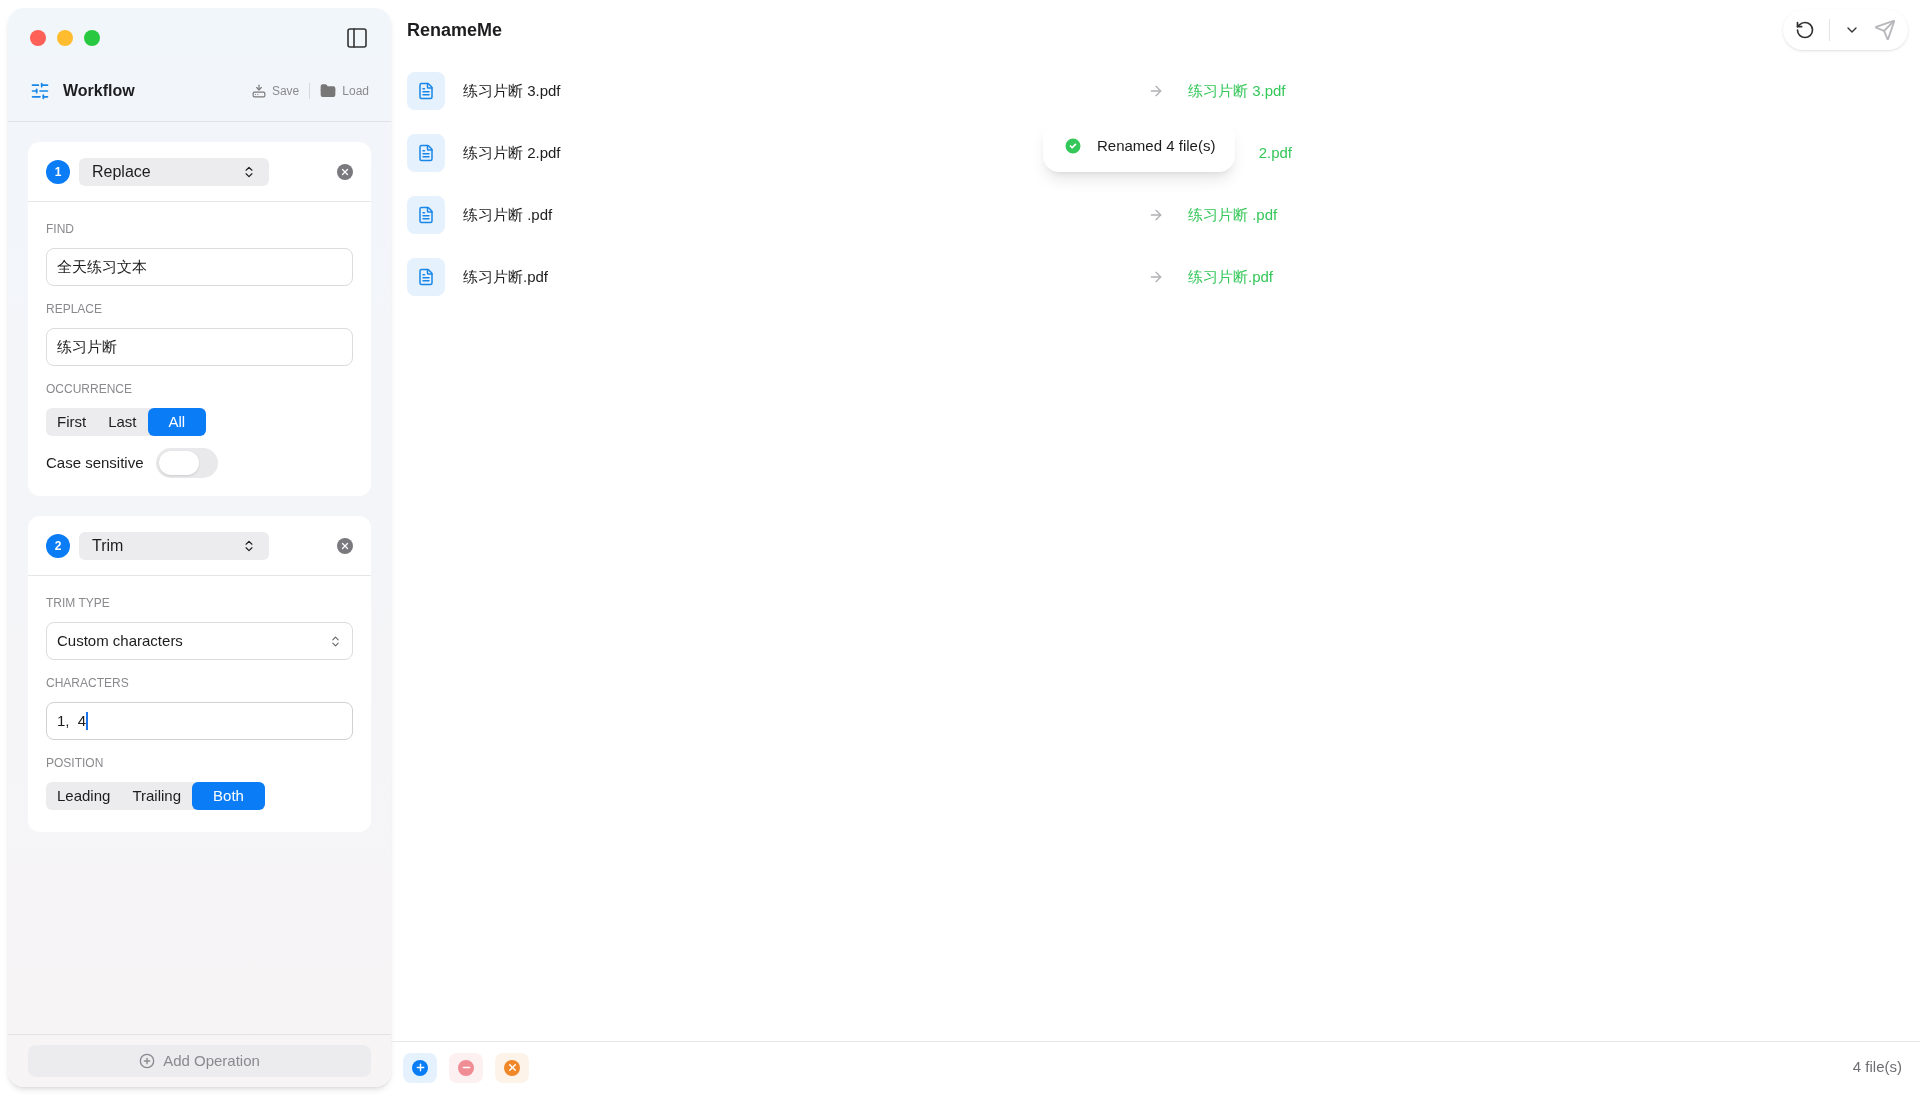 This screenshot has height=1095, width=1920. I want to click on dropdown: Custom characters, so click(199, 641).